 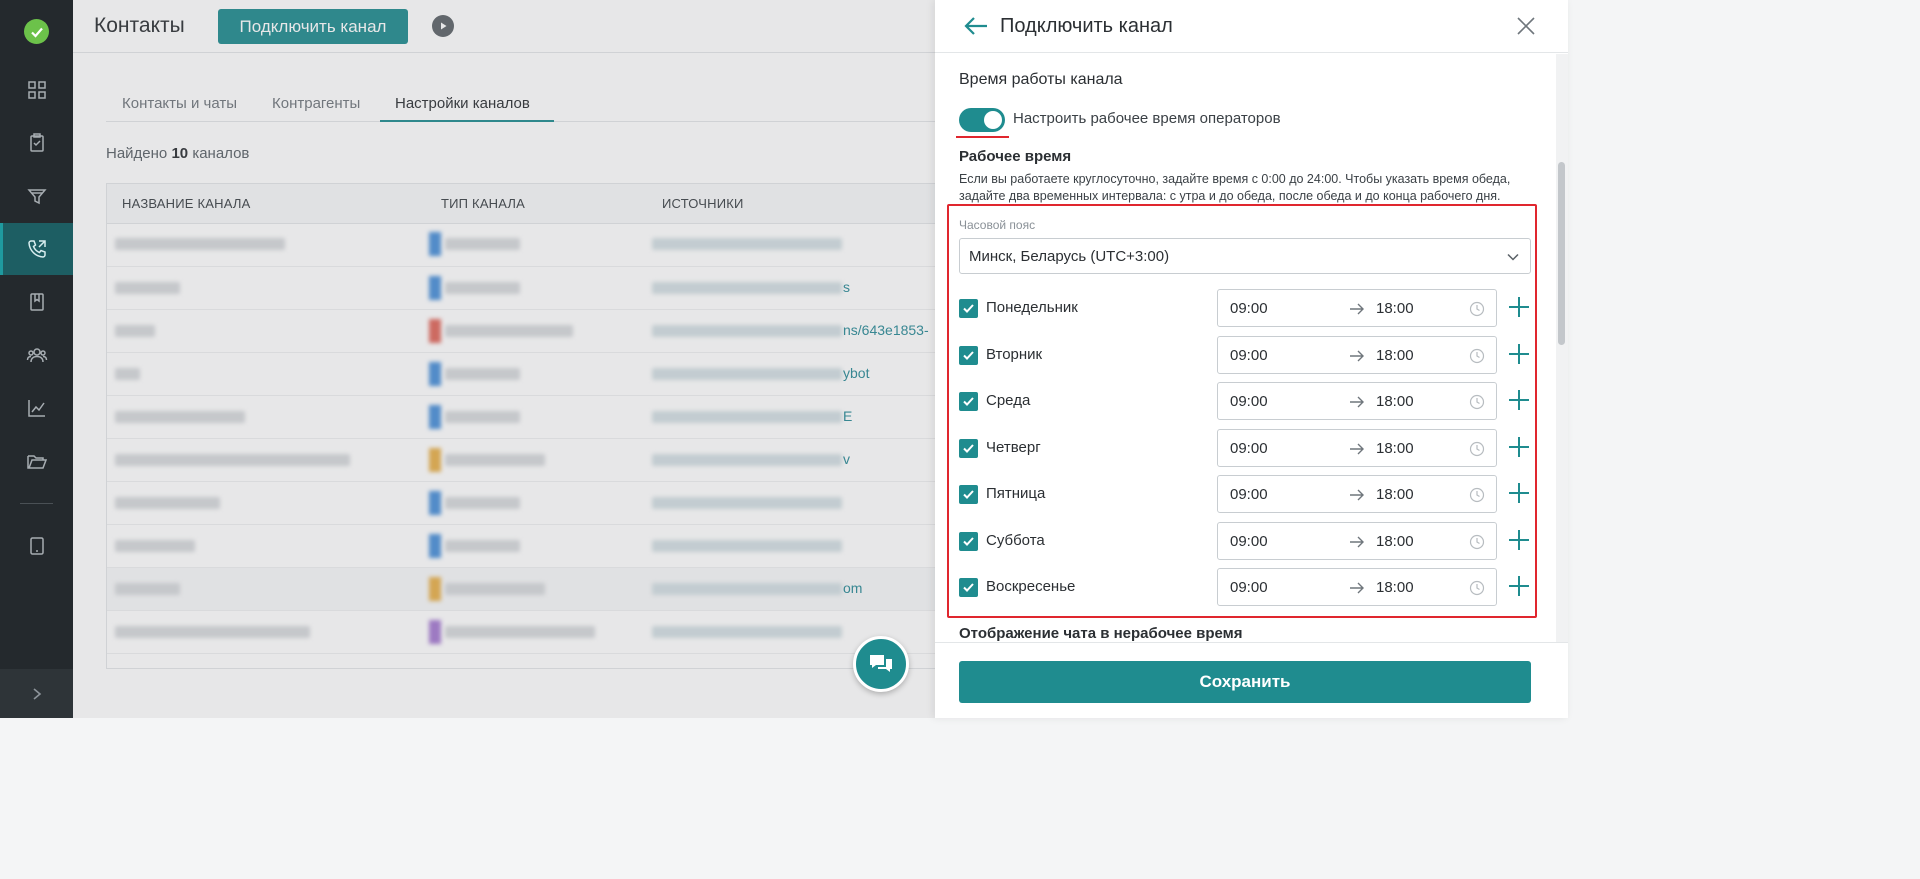 I want to click on wednesday-checkbox, so click(x=968, y=401).